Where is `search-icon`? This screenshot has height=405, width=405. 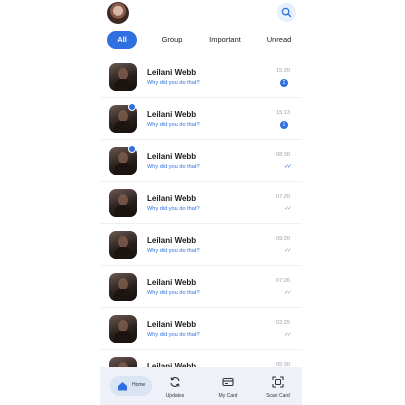
search-icon is located at coordinates (286, 12).